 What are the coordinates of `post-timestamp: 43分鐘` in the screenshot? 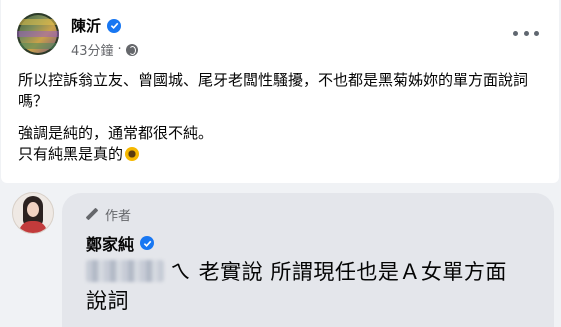 It's located at (92, 49).